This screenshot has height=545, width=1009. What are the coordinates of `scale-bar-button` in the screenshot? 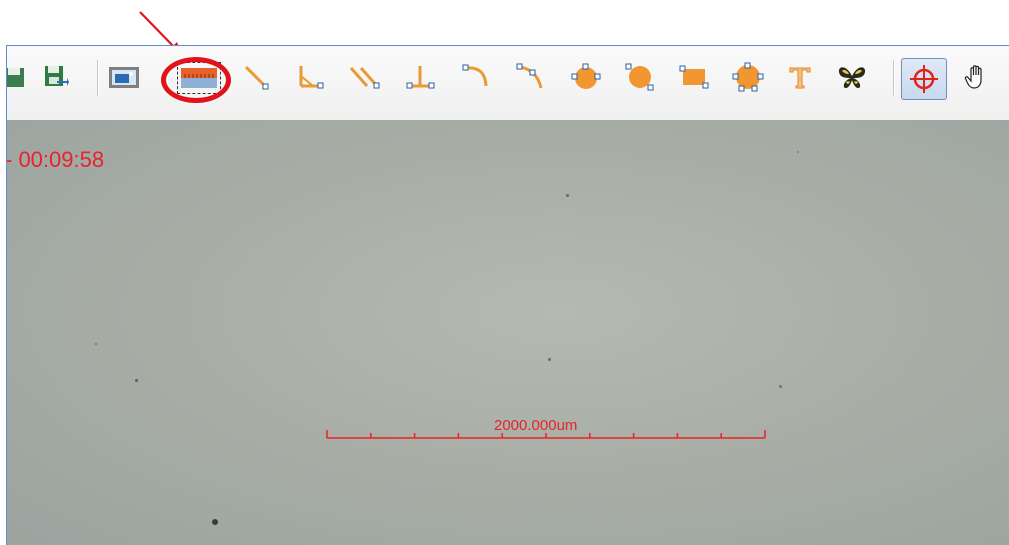 It's located at (199, 78).